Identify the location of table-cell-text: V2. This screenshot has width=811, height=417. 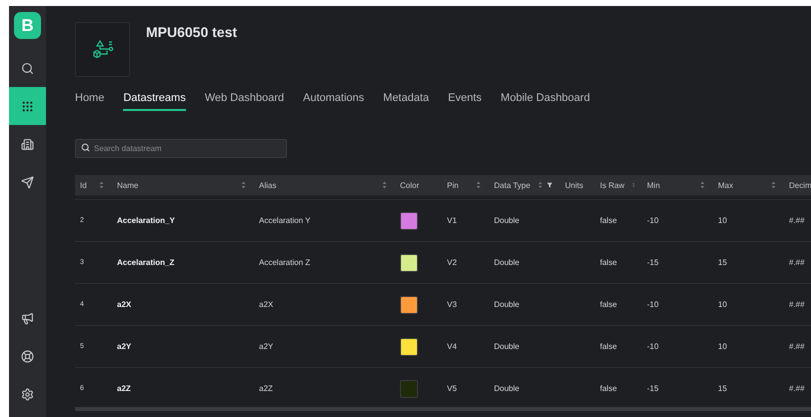
(452, 262).